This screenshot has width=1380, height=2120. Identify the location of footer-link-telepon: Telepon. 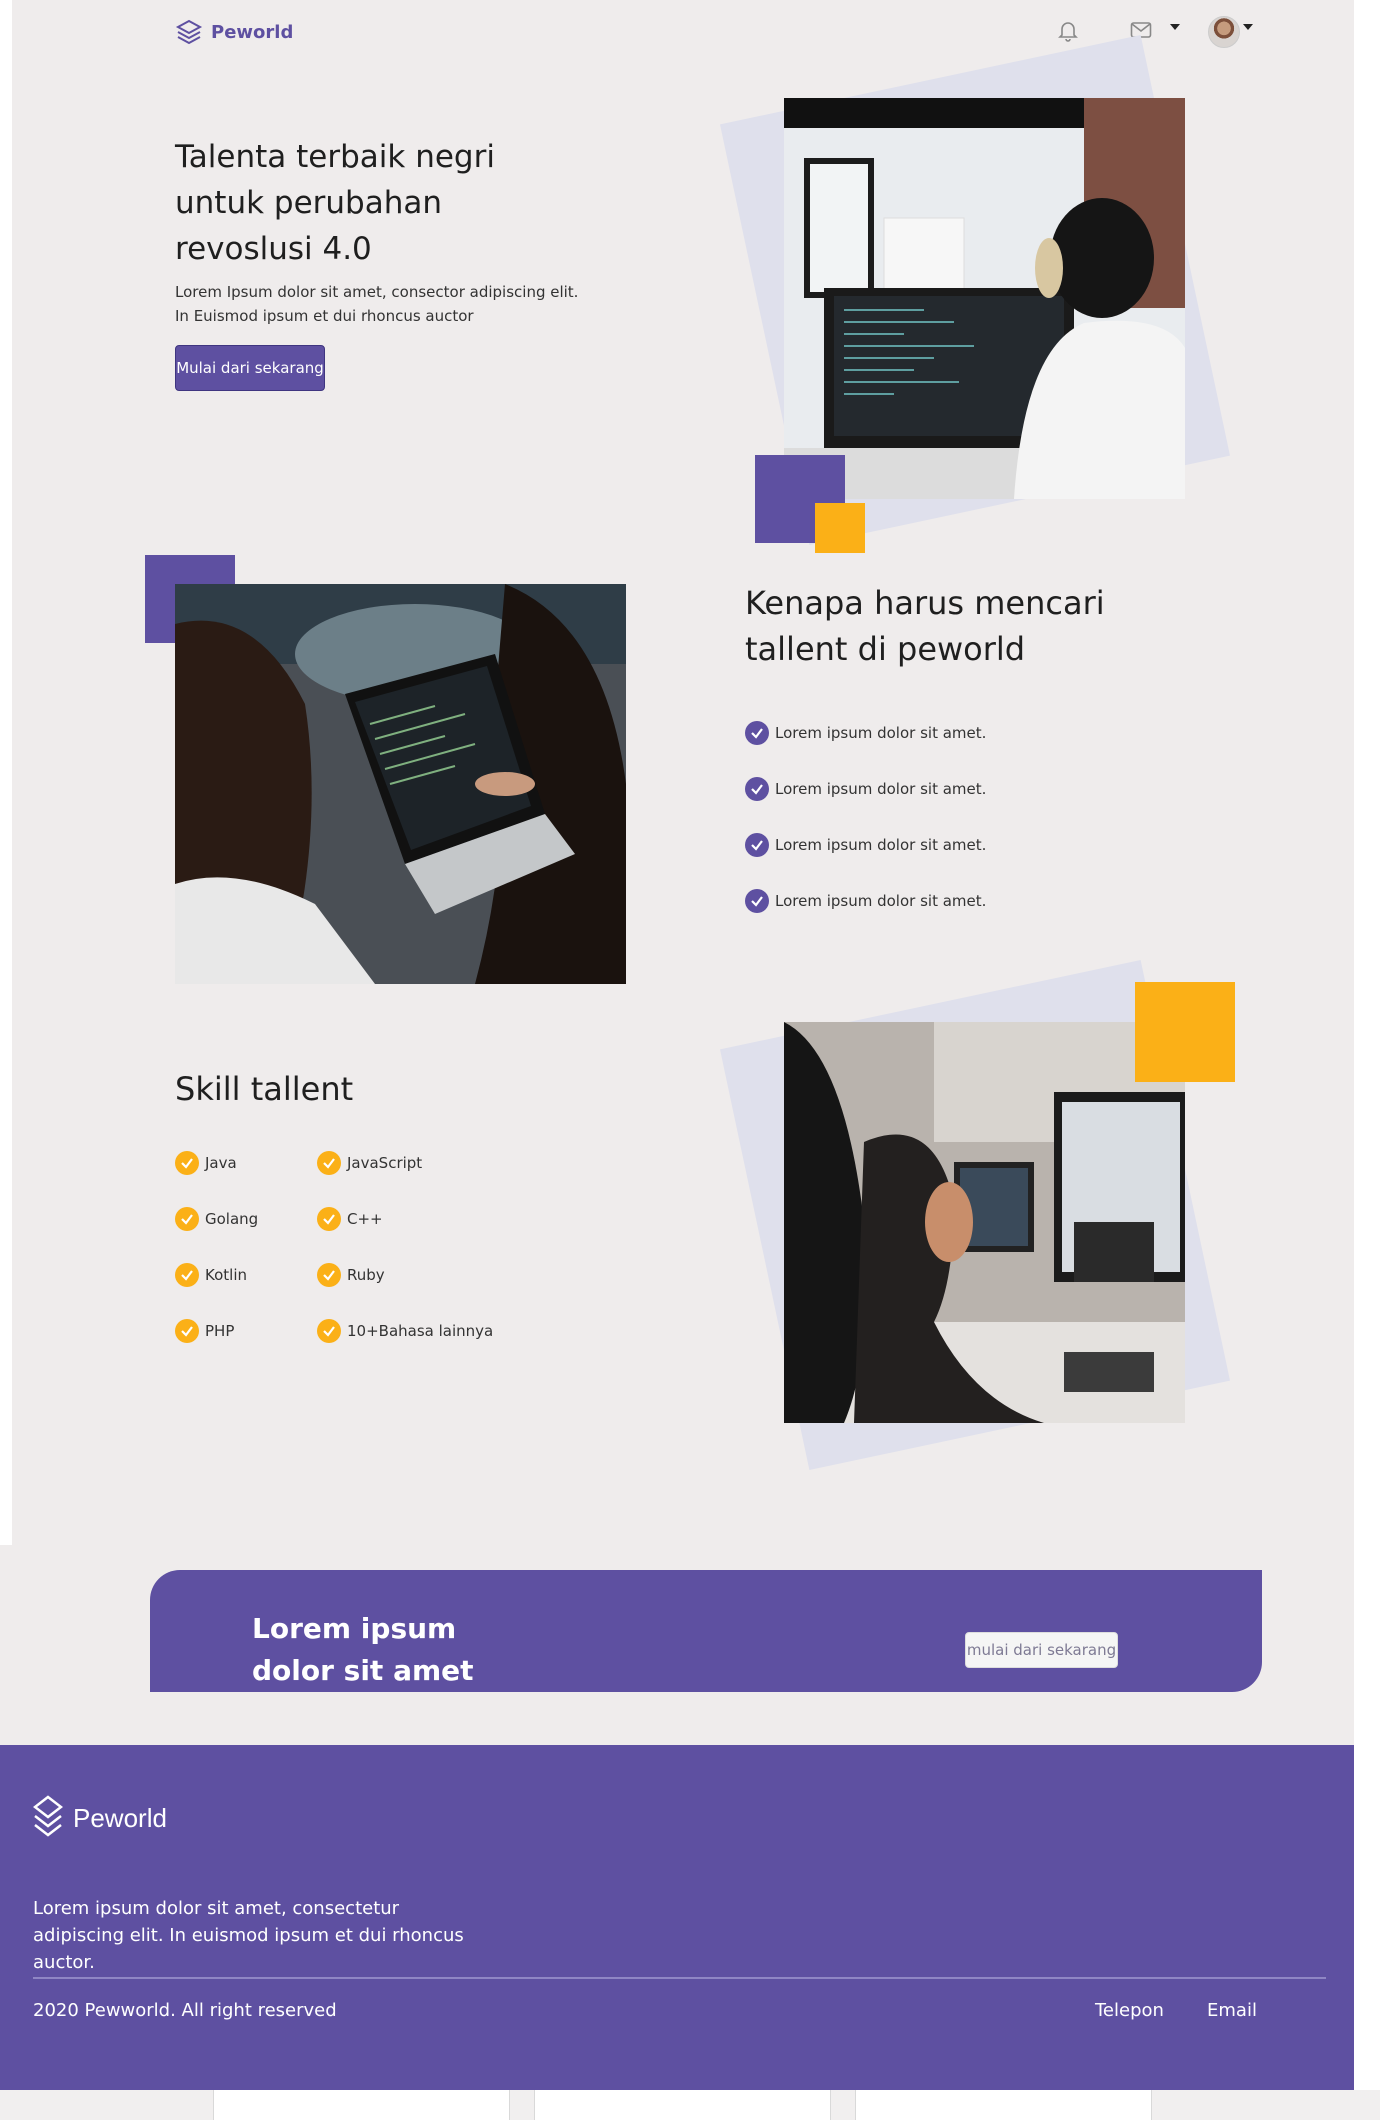
(1129, 2010).